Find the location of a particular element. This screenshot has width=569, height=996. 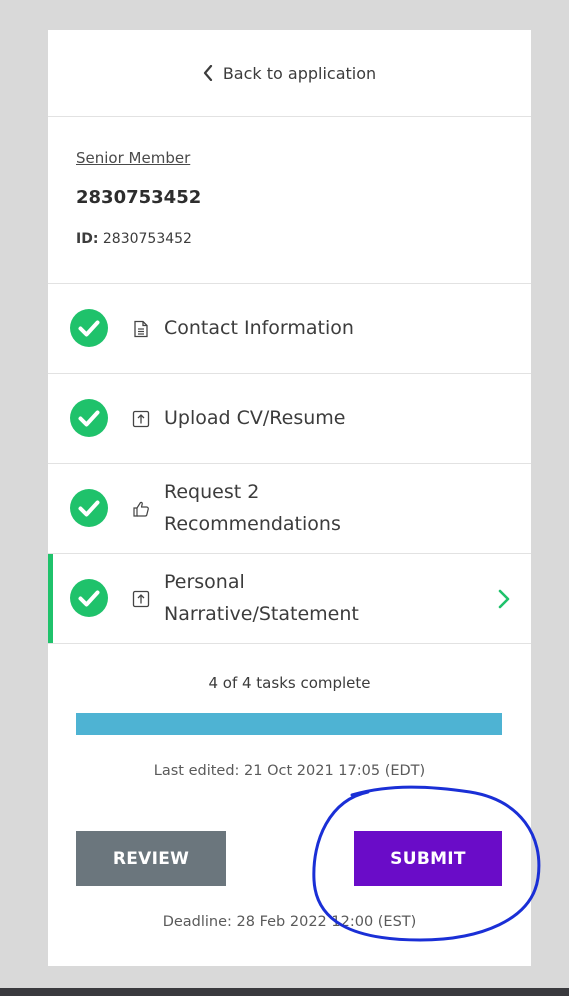

task-contact-information: Contact Information is located at coordinates (289, 329).